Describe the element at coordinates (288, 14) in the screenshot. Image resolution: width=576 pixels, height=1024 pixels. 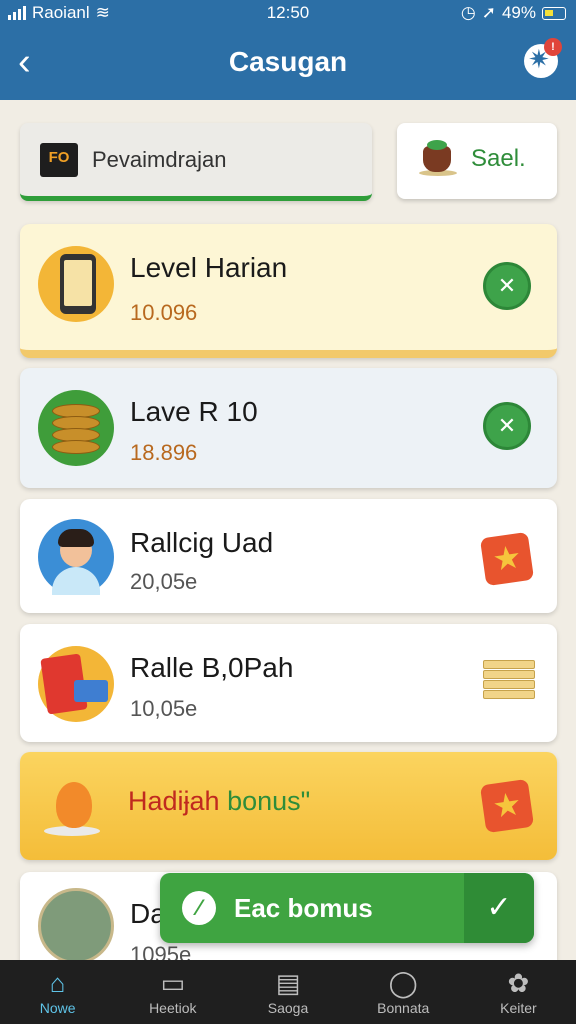
I see `status-bar: Raoianl ≋ 12:50 ◷ ➚ 49%` at that location.